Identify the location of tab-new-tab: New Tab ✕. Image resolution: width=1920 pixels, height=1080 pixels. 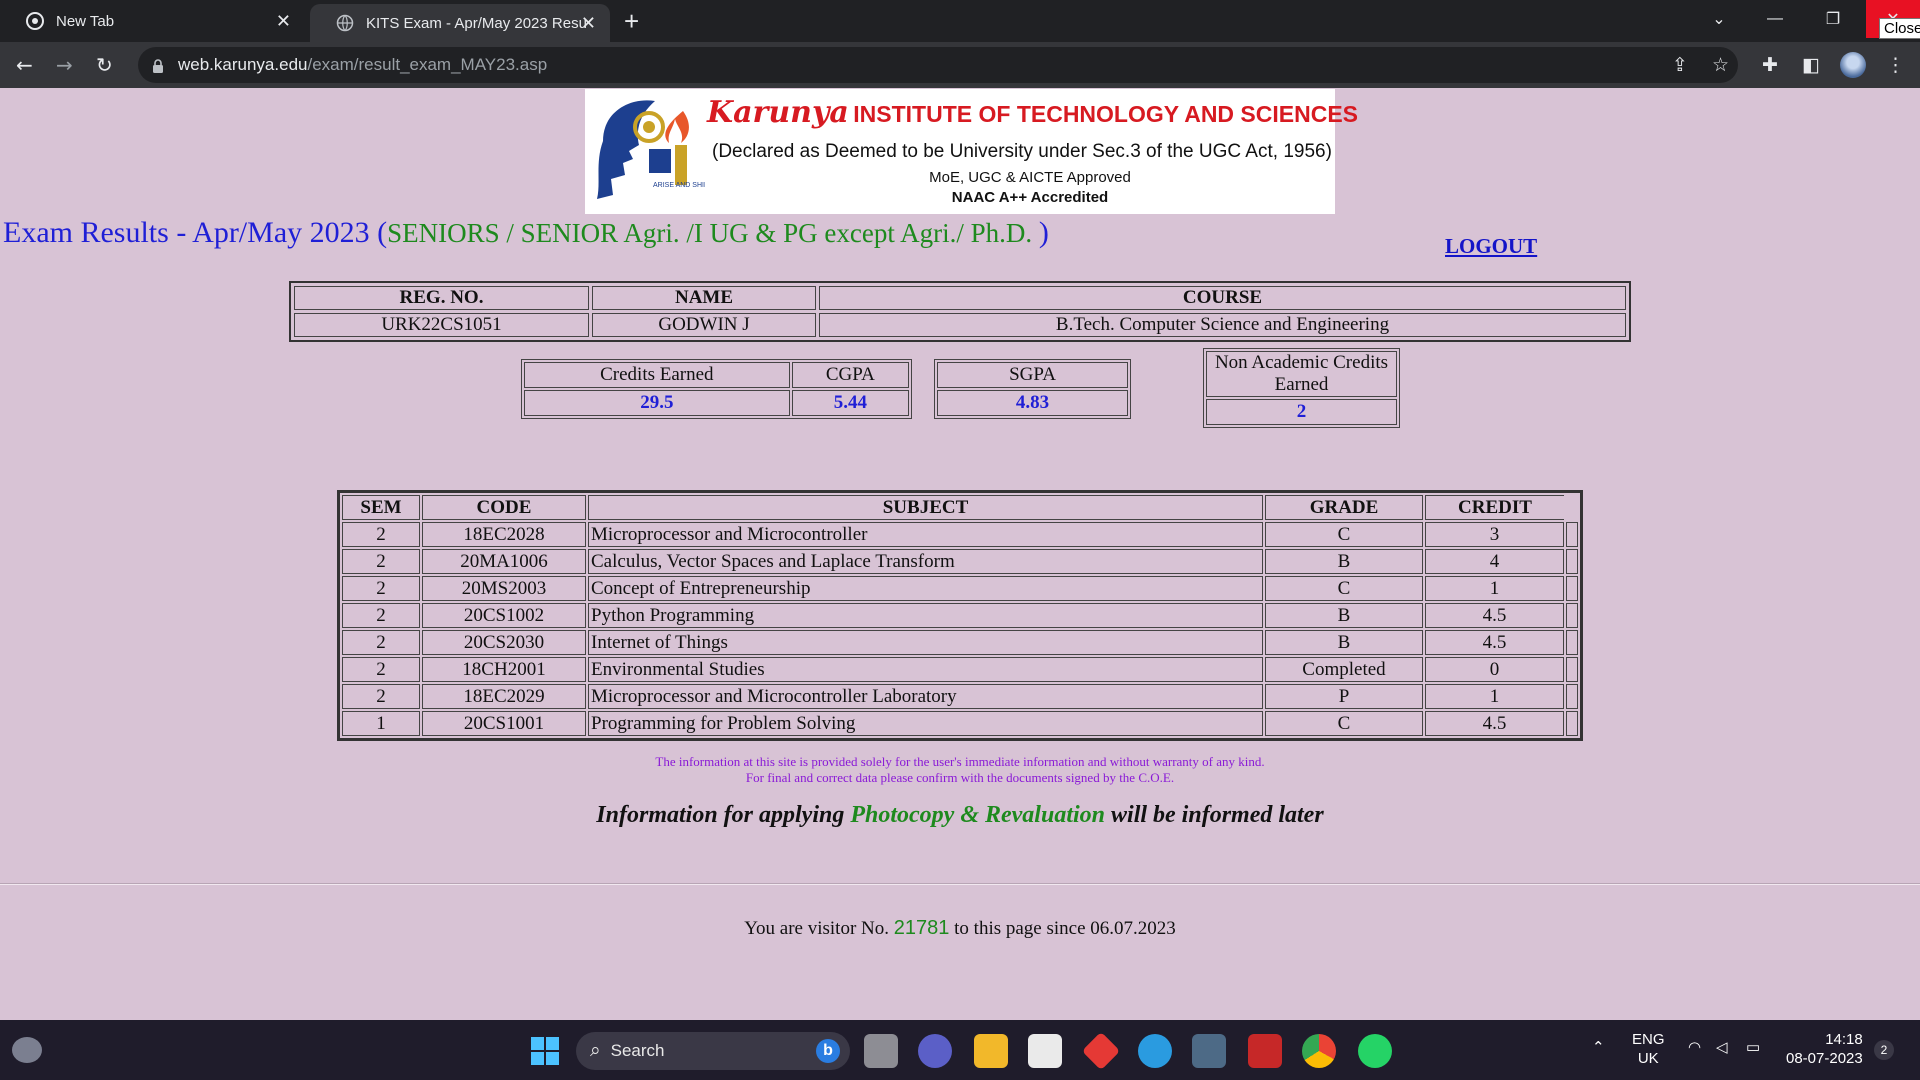
(152, 21).